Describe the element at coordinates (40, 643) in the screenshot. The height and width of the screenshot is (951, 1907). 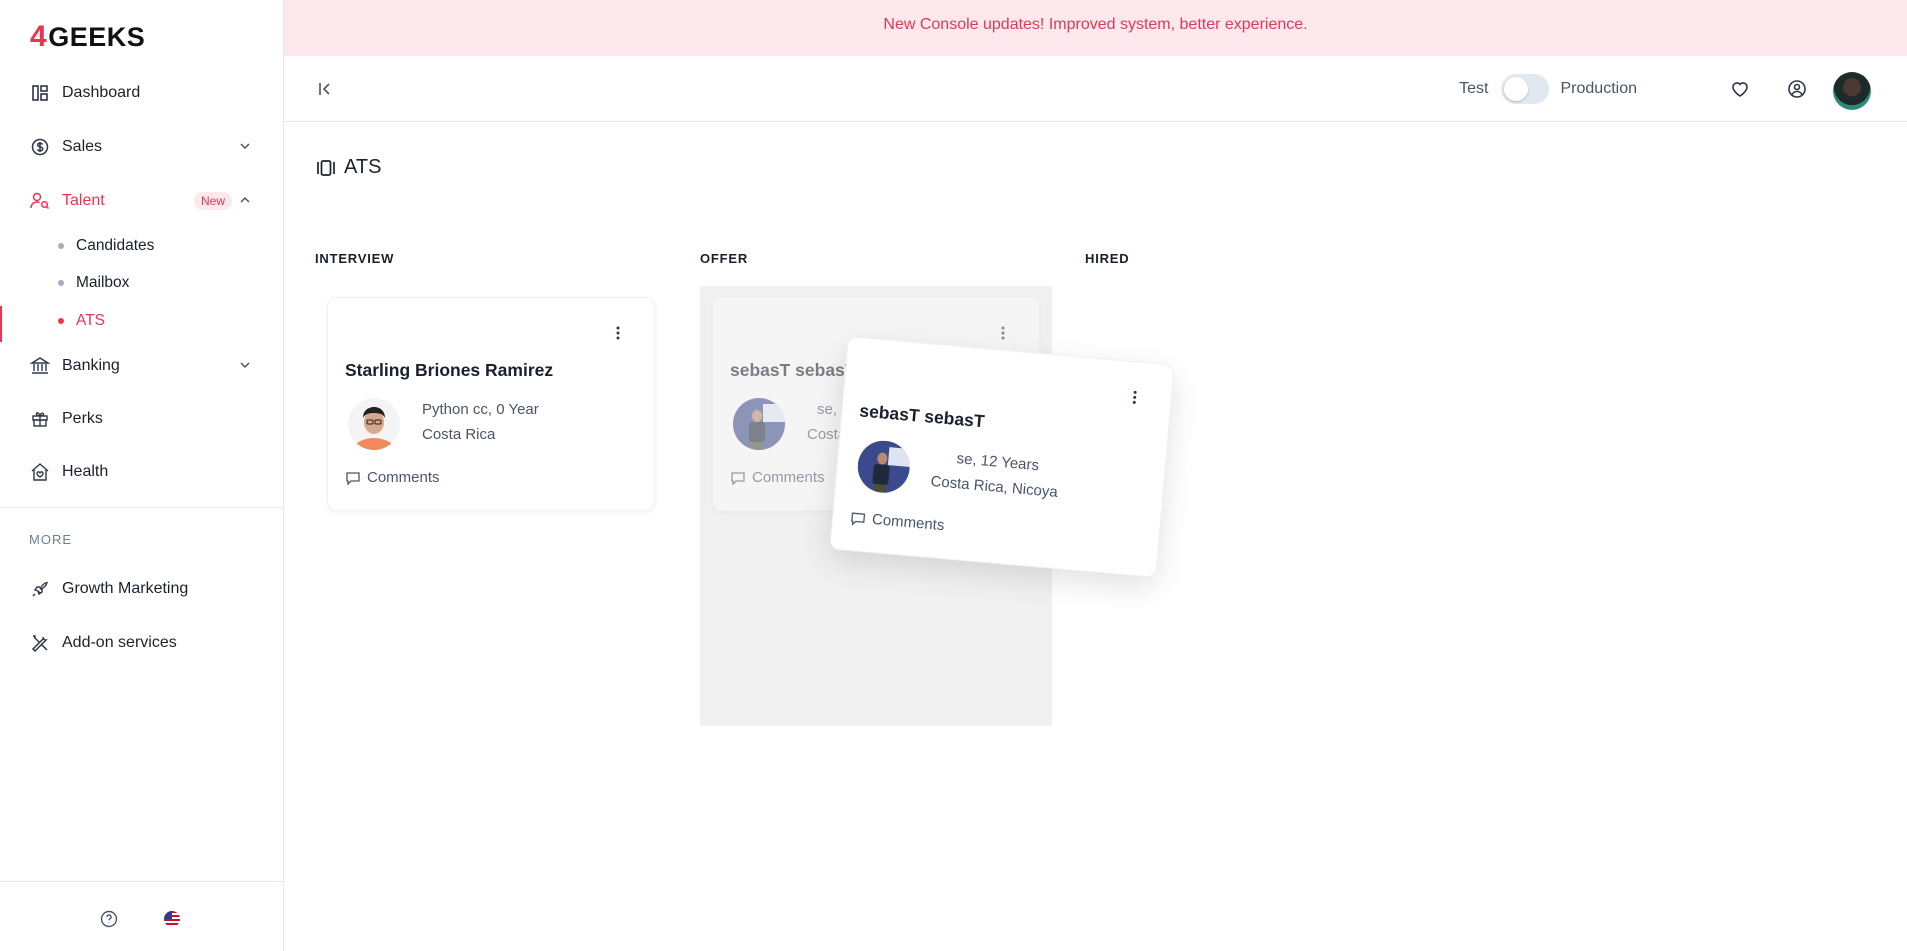
I see `tools-icon` at that location.